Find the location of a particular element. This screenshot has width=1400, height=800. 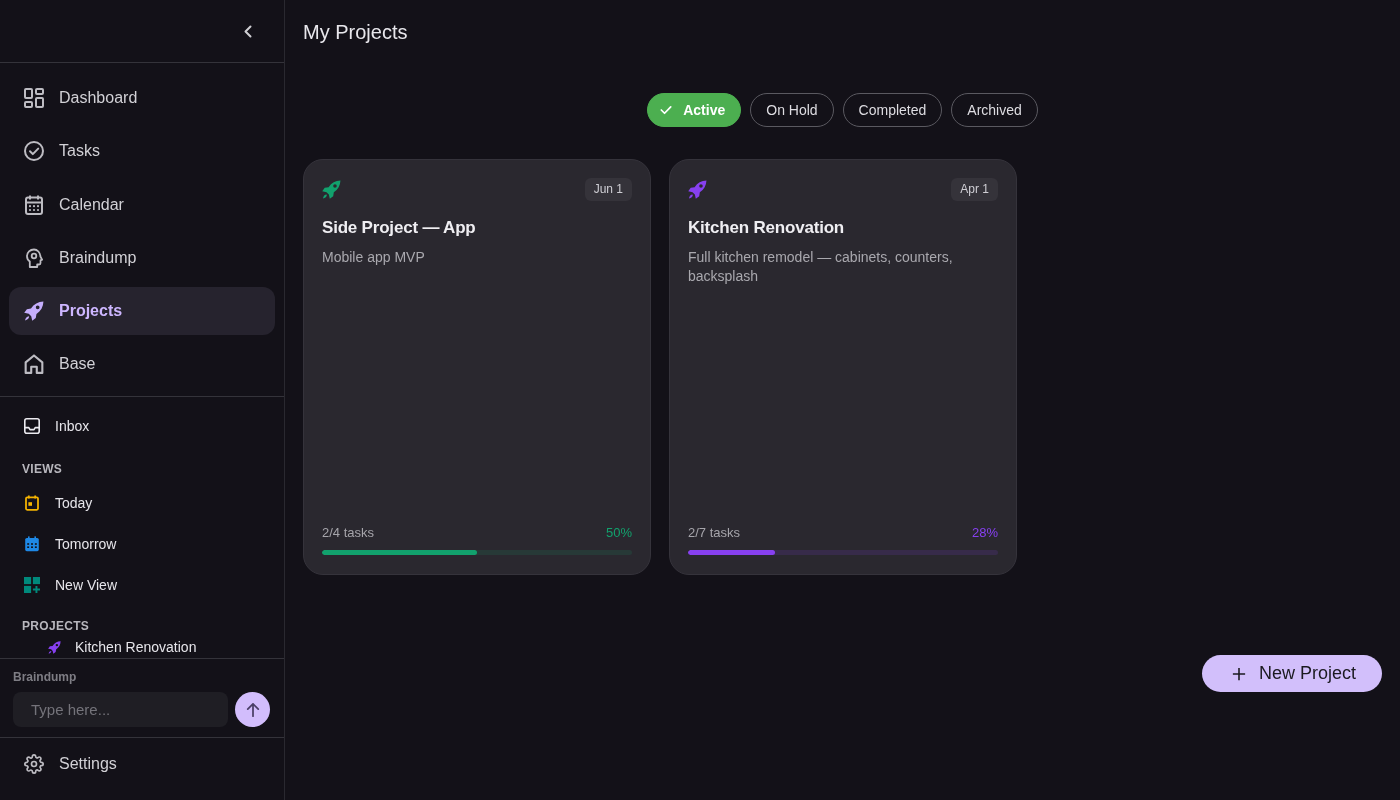

date-badge: Jun 1 is located at coordinates (608, 189).